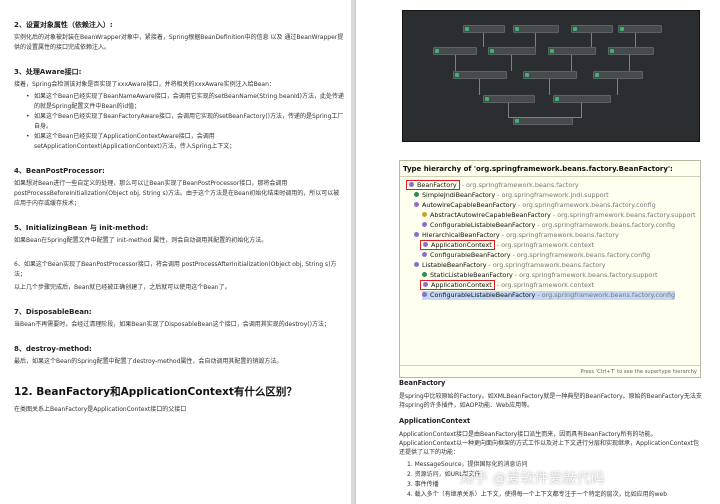 The height and width of the screenshot is (504, 720). I want to click on abstract-class-icon, so click(424, 214).